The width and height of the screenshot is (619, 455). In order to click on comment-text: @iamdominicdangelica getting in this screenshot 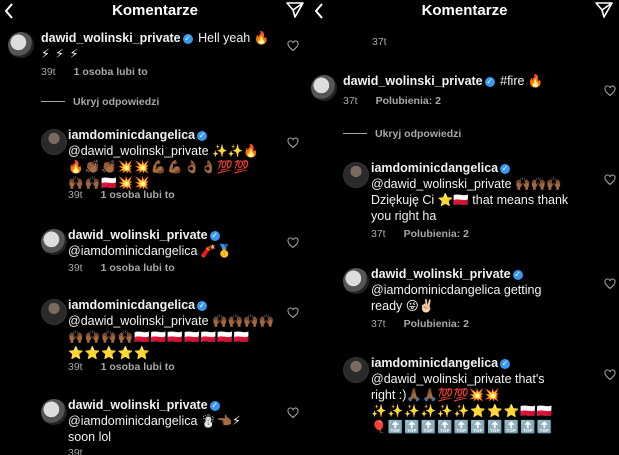, I will do `click(456, 290)`.